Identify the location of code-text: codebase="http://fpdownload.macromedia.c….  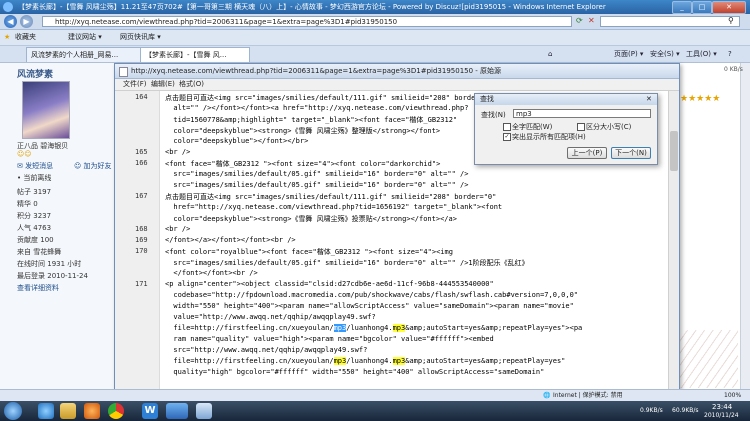
(372, 295).